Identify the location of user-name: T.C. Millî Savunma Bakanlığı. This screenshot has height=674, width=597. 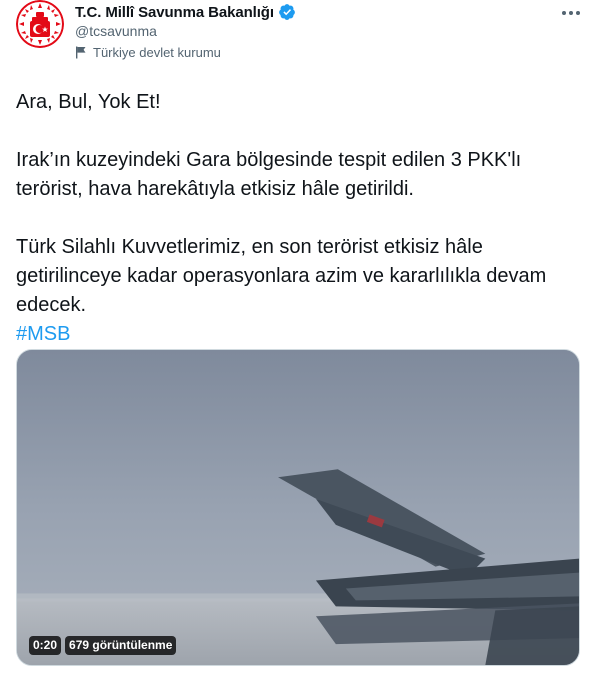
(174, 12).